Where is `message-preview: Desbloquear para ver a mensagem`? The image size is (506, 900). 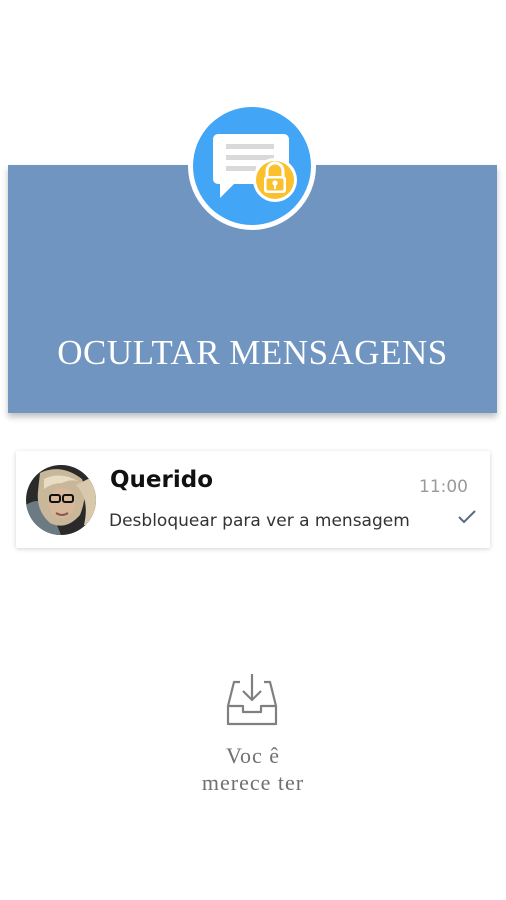
message-preview: Desbloquear para ver a mensagem is located at coordinates (259, 521).